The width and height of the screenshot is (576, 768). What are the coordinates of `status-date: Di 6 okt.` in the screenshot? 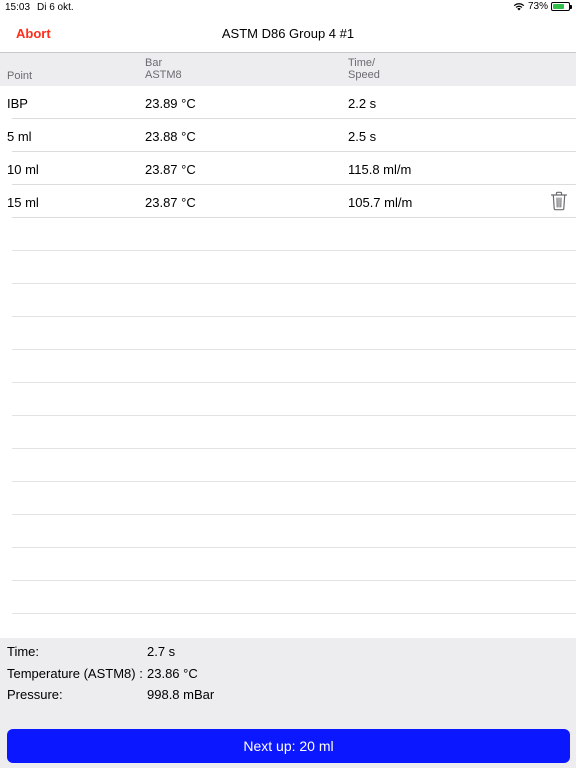 It's located at (55, 7).